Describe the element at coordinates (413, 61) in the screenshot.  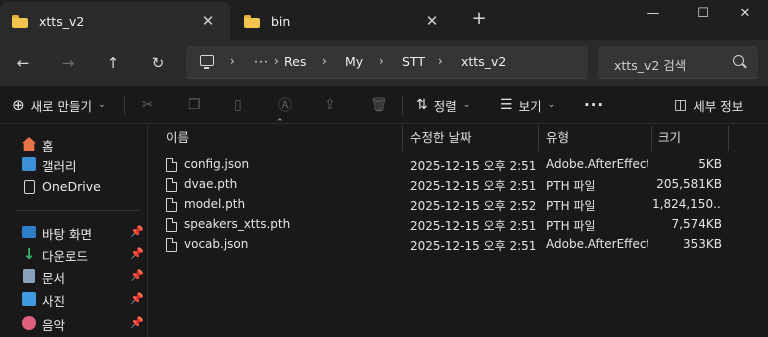
I see `breadcrumb-item-stt: STT` at that location.